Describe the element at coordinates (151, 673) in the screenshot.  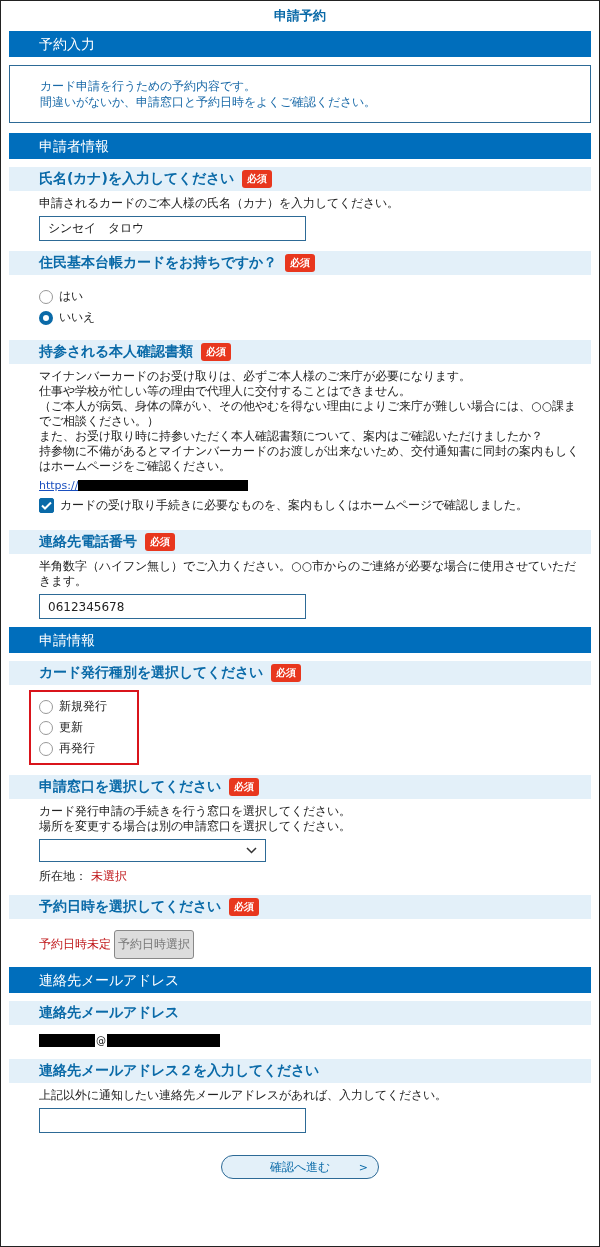
I see `question-label: カード発行種別を選択してください` at that location.